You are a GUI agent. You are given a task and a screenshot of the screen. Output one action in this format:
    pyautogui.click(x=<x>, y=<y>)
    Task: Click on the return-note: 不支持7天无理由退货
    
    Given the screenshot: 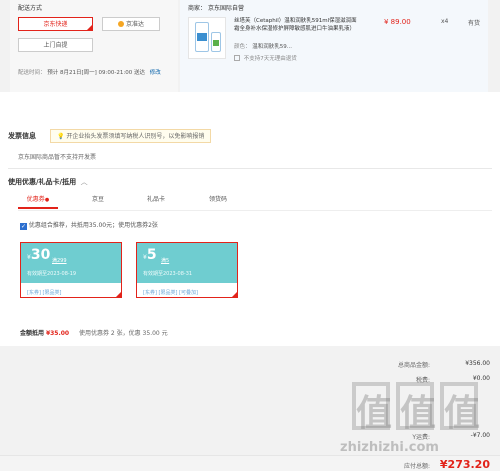 What is the action you would take?
    pyautogui.click(x=265, y=58)
    